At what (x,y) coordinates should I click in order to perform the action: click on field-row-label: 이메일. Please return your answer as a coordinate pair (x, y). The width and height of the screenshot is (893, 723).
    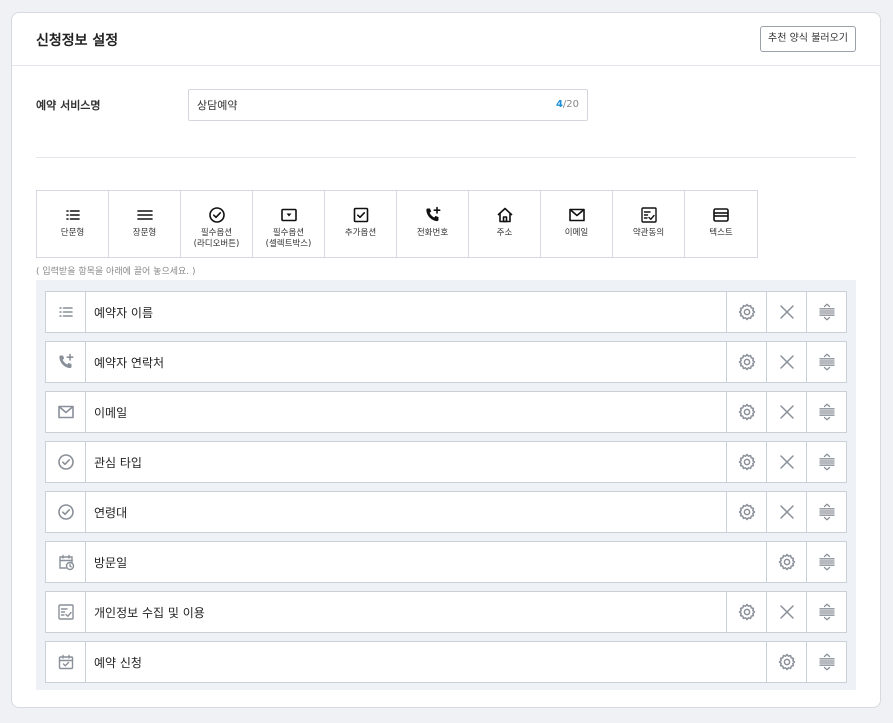
    Looking at the image, I should click on (111, 412).